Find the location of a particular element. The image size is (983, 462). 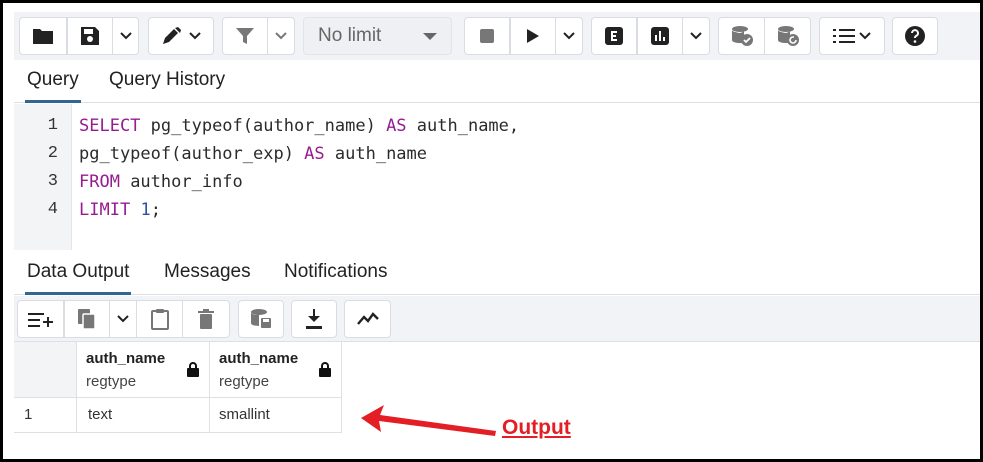

line-number: 4 is located at coordinates (52, 209).